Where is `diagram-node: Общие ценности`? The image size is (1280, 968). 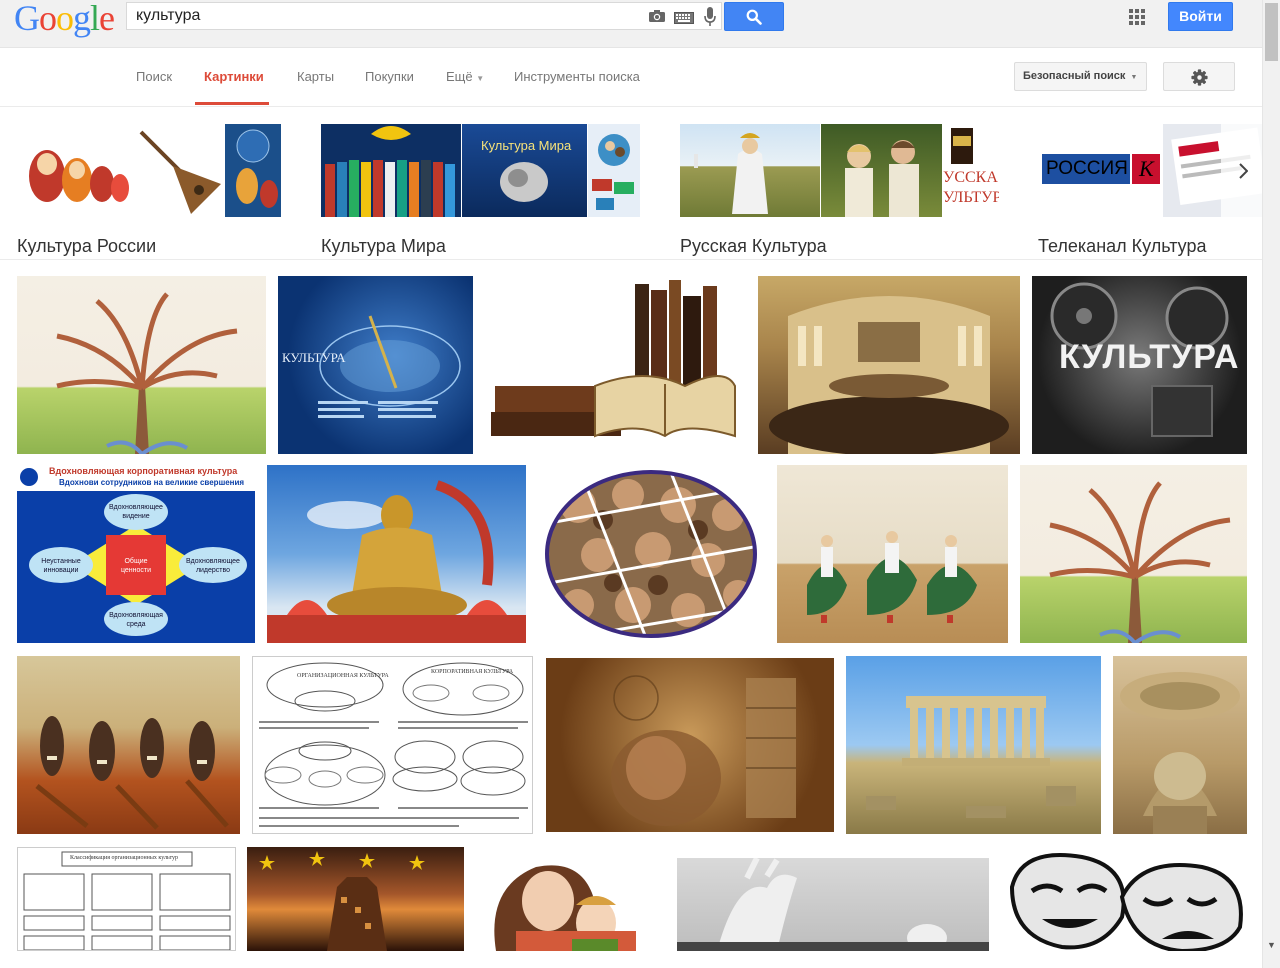
diagram-node: Общие ценности is located at coordinates (136, 566).